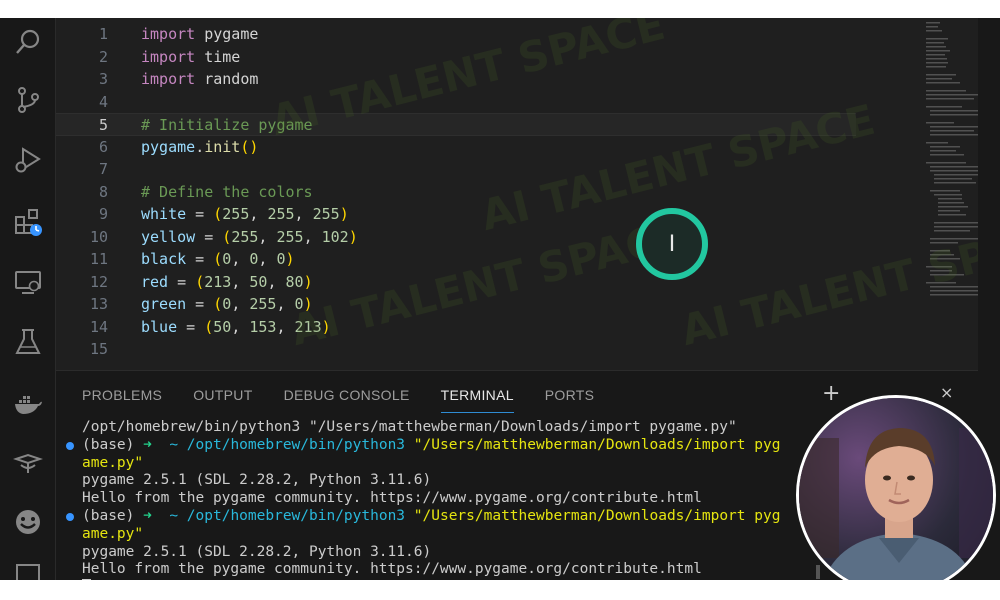 Image resolution: width=1000 pixels, height=600 pixels. Describe the element at coordinates (456, 147) in the screenshot. I see `code-line: 6 pygame.init()` at that location.